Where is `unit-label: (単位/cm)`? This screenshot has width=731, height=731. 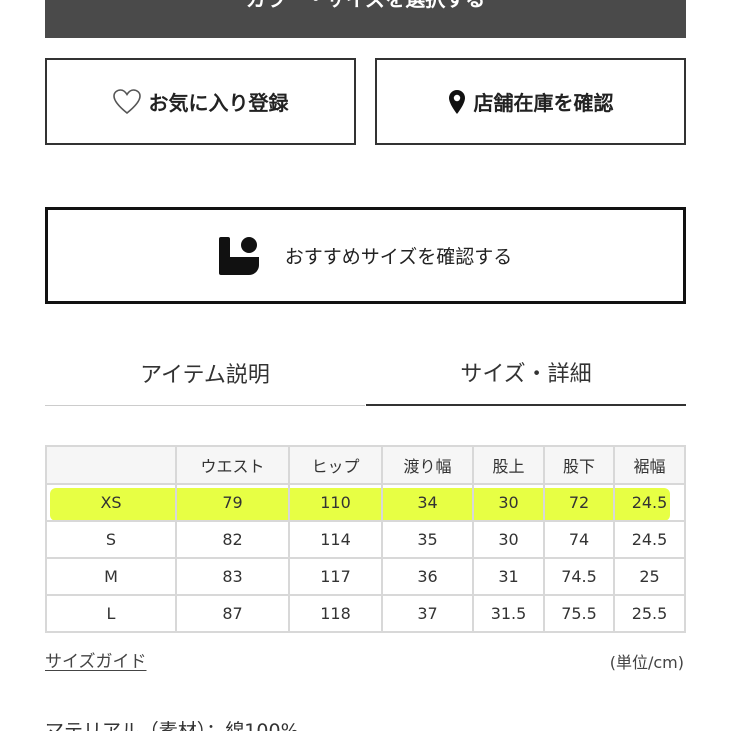 unit-label: (単位/cm) is located at coordinates (646, 662).